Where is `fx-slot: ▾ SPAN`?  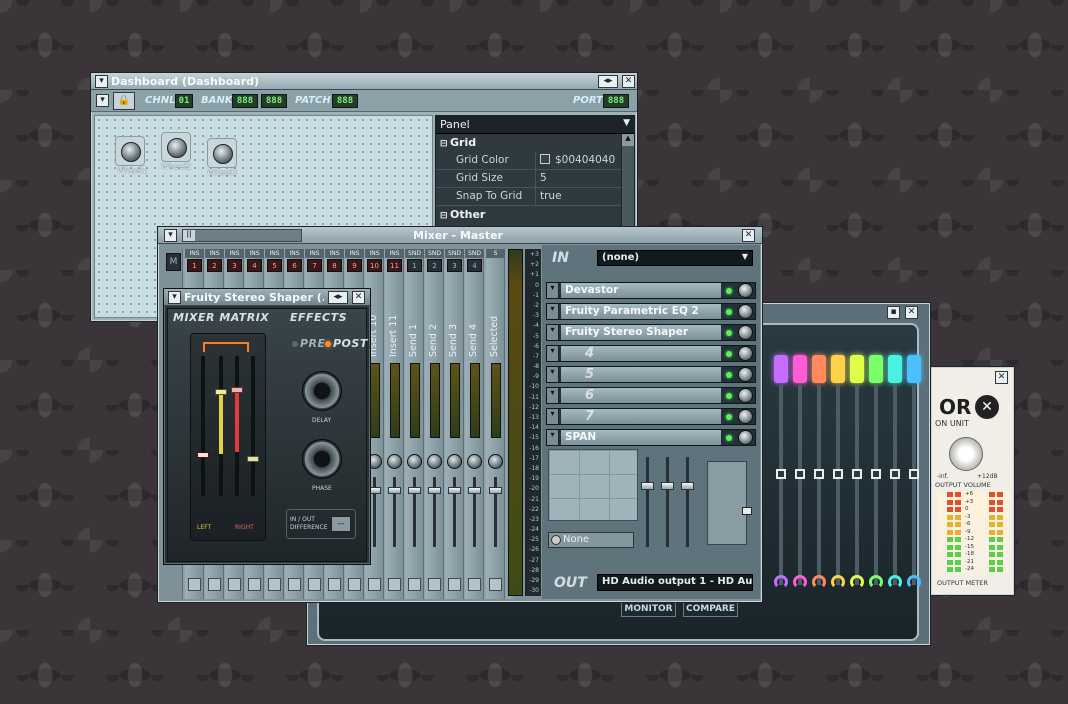
fx-slot: ▾ SPAN is located at coordinates (651, 437).